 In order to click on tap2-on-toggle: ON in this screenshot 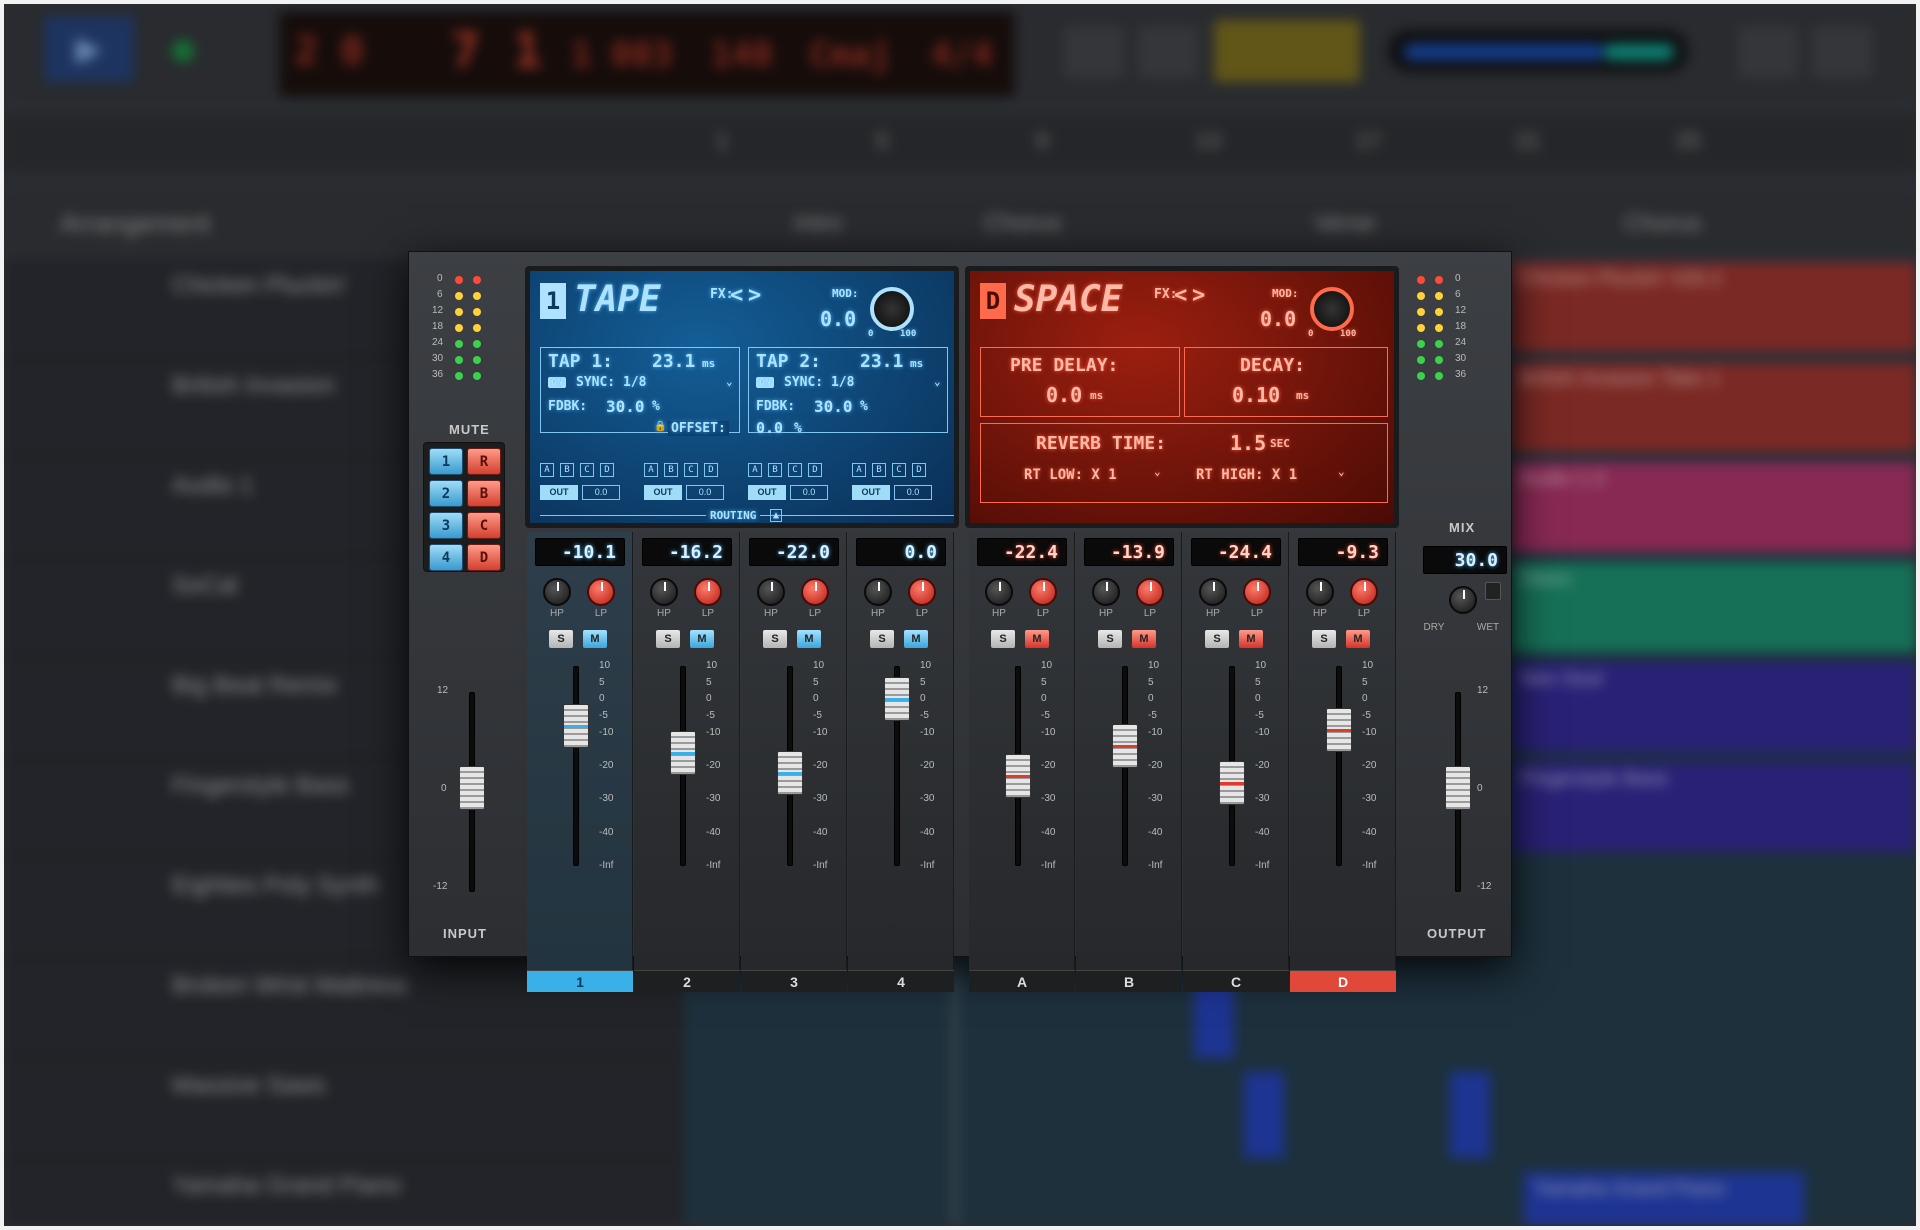, I will do `click(765, 382)`.